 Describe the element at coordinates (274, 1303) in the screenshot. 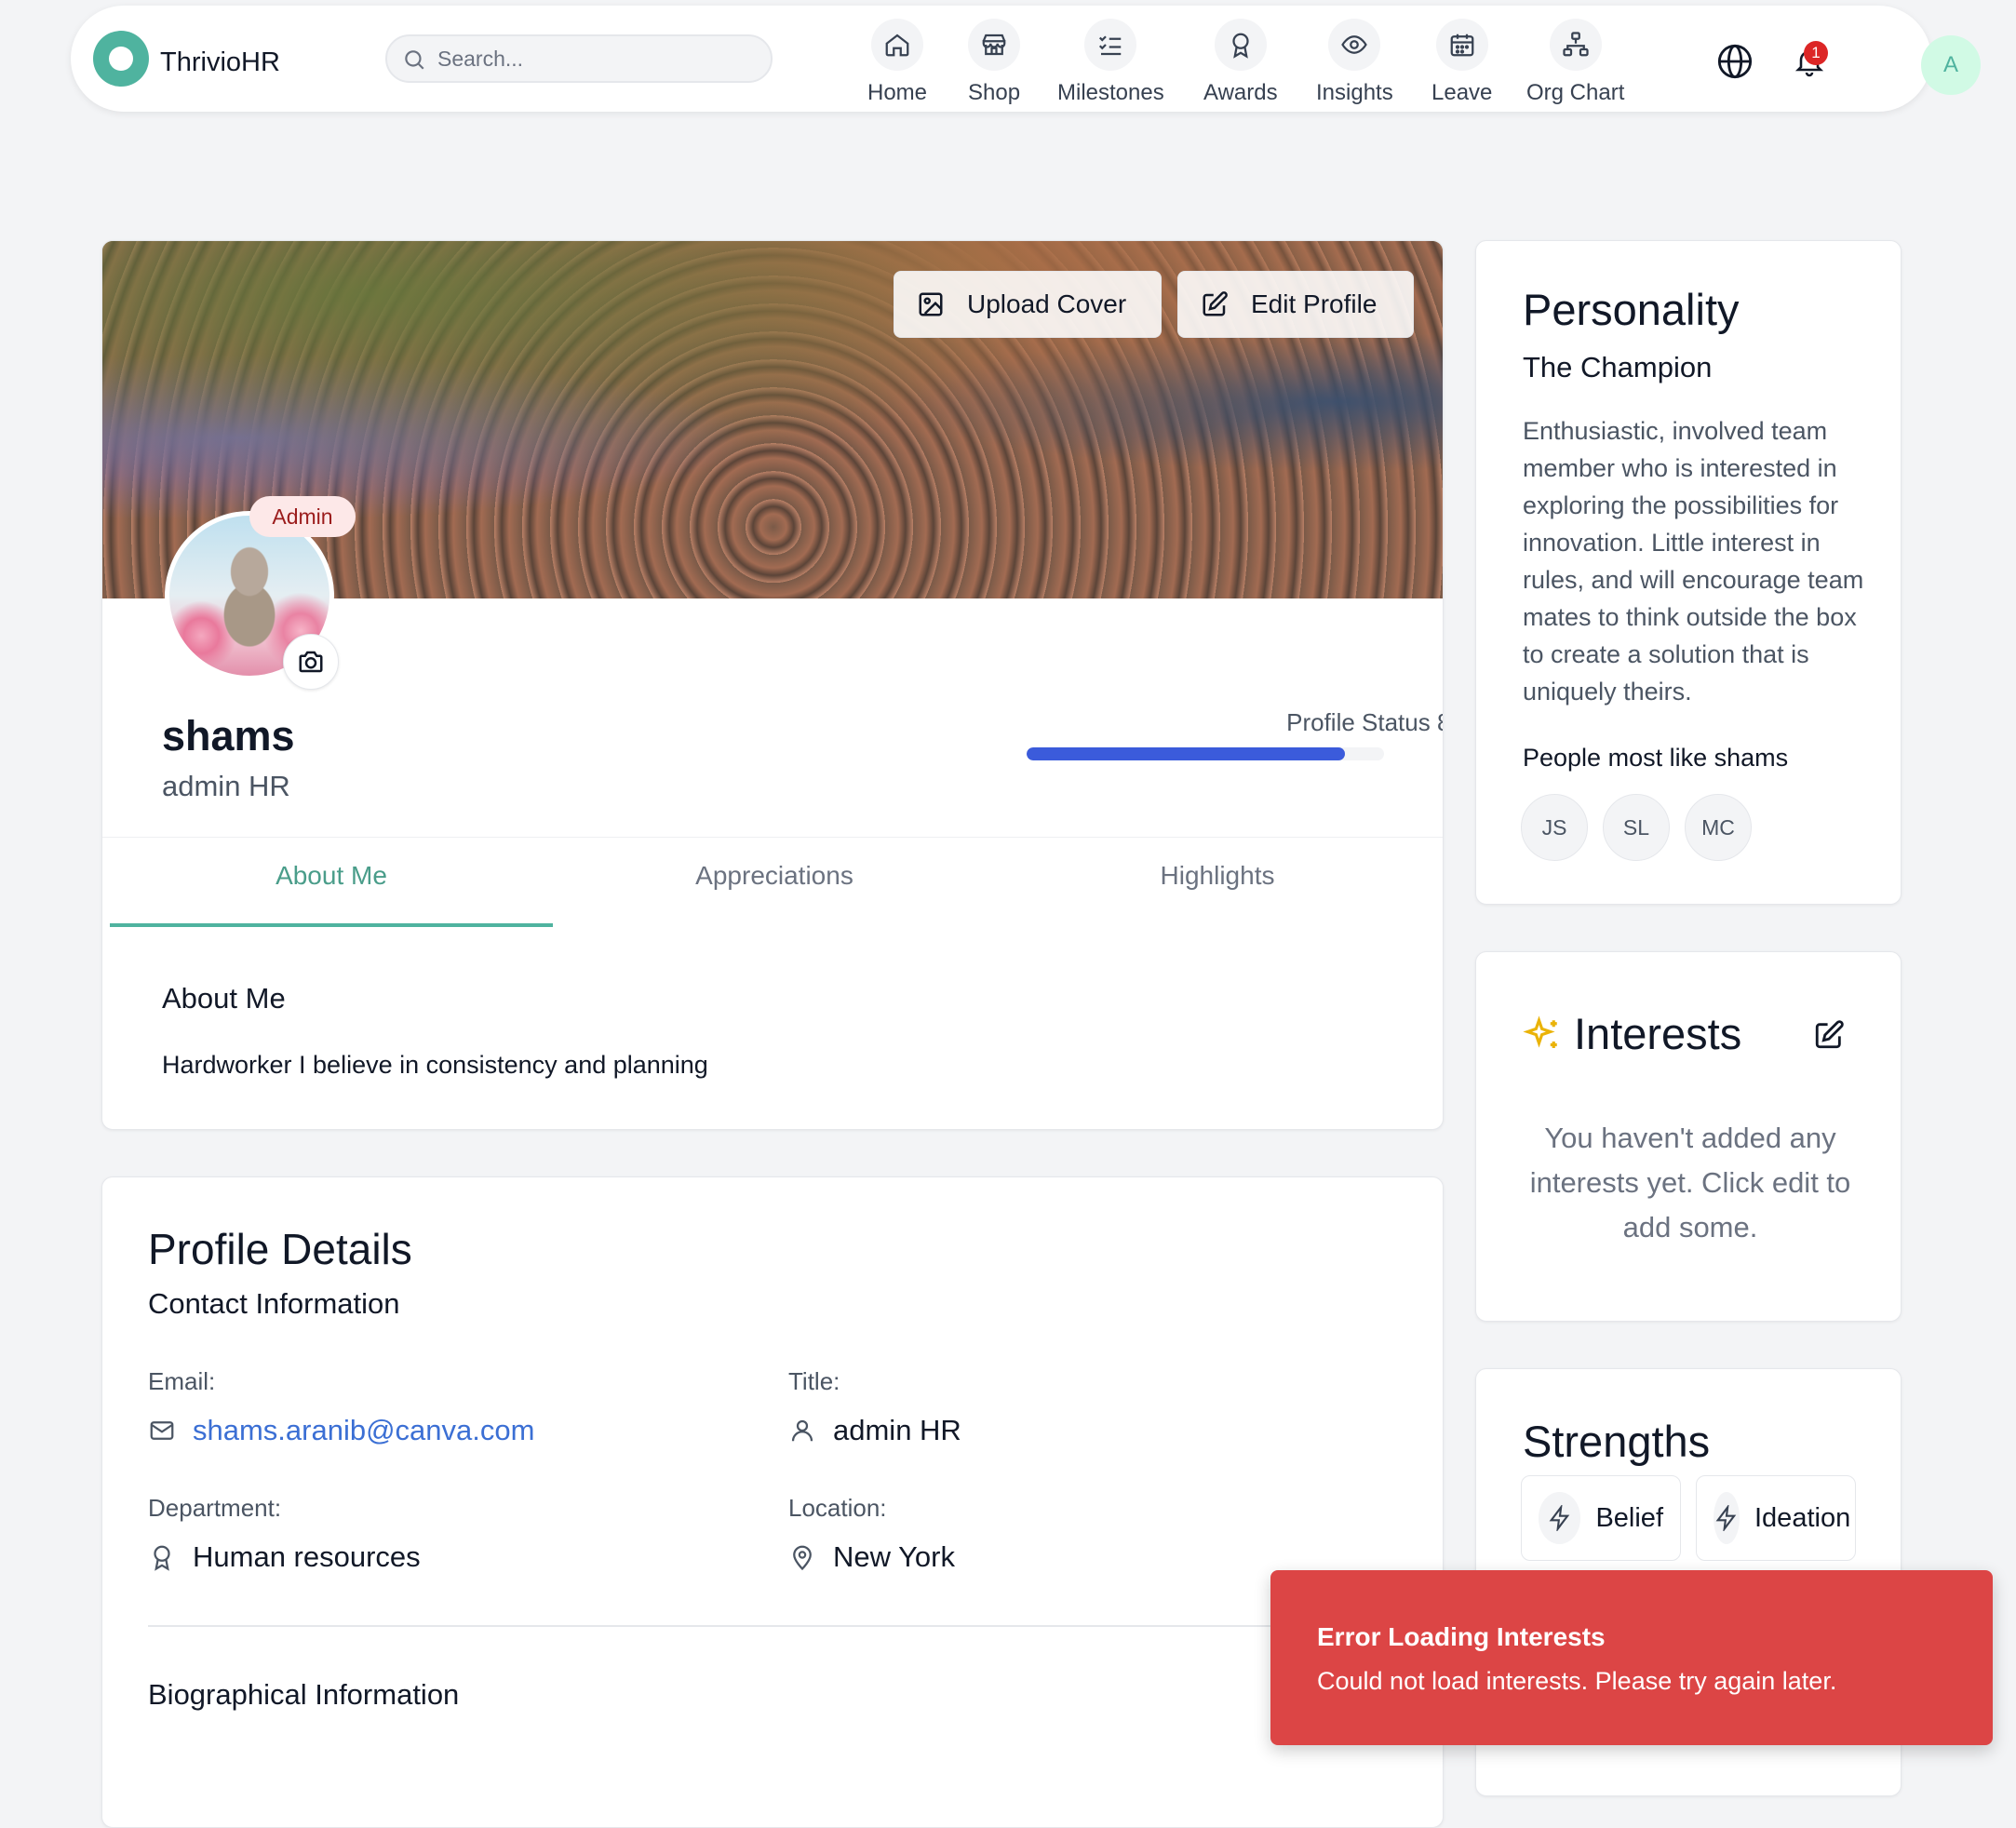

I see `contact-heading: Contact Information` at that location.